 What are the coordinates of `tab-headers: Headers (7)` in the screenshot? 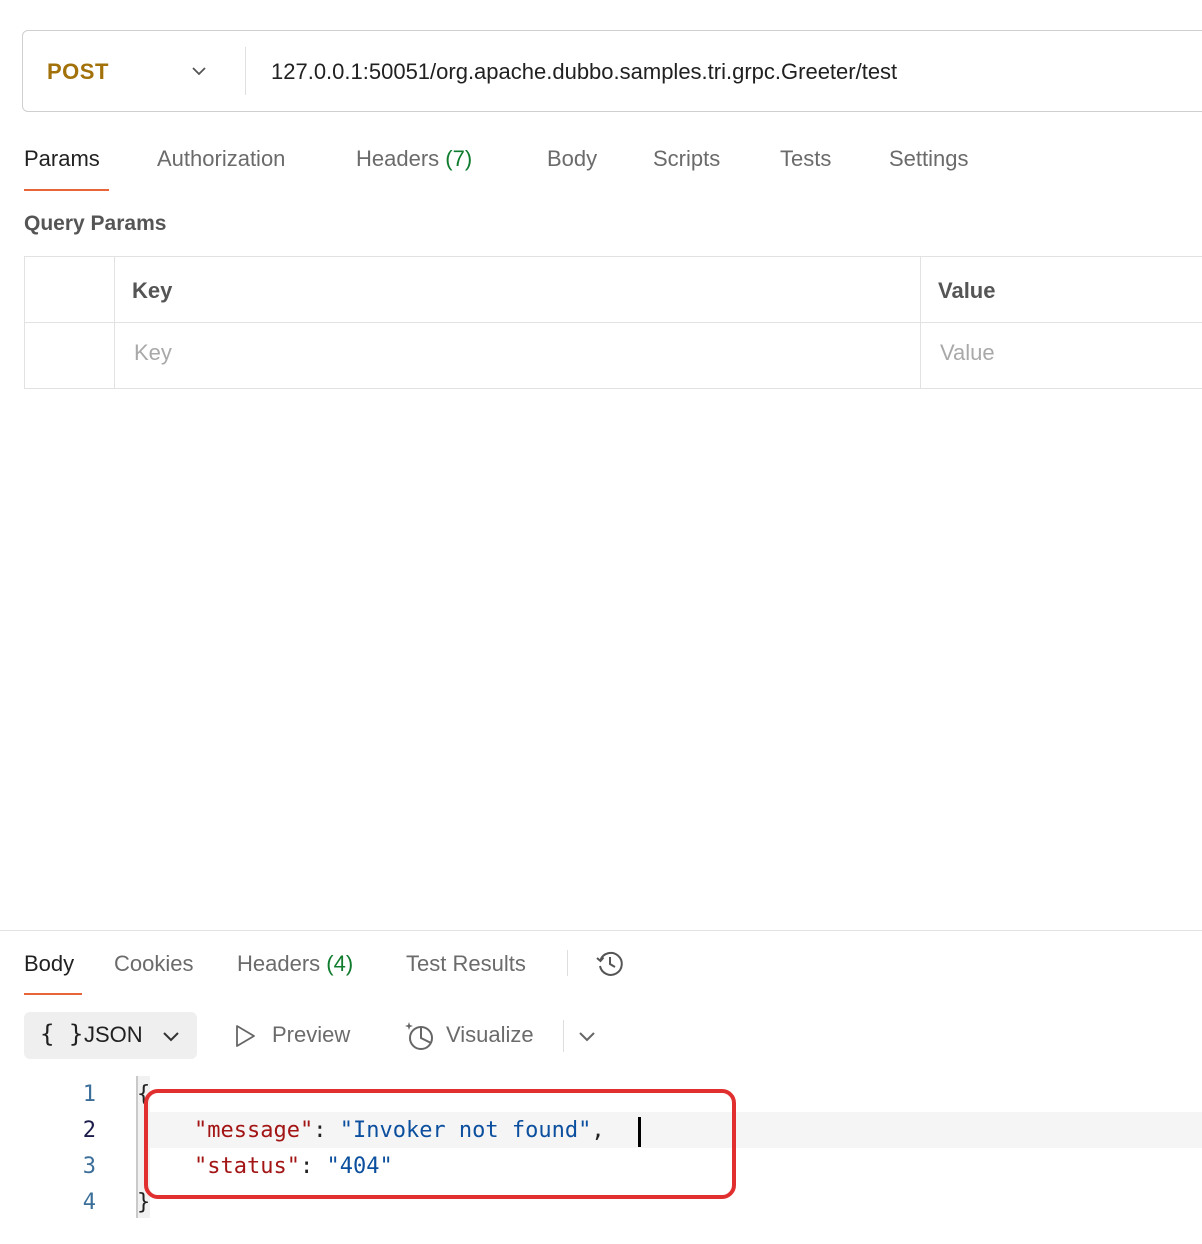 It's located at (414, 159).